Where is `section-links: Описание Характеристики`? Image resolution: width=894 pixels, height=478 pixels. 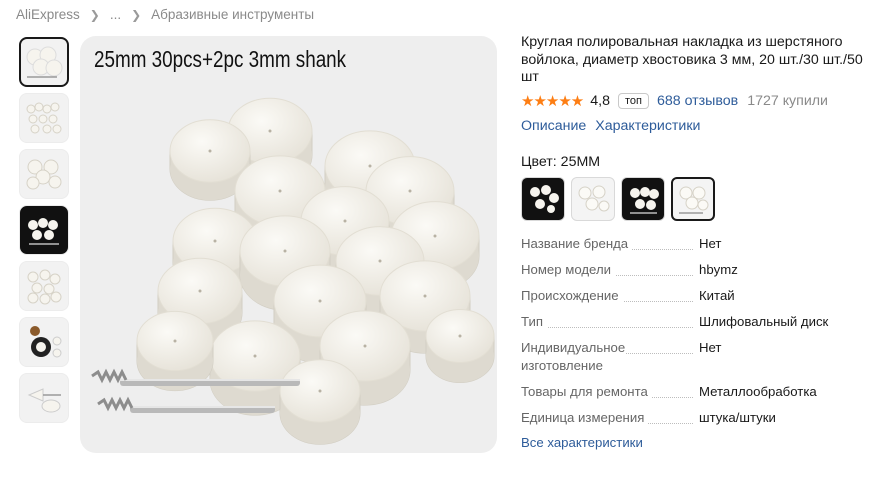 section-links: Описание Характеристики is located at coordinates (701, 126).